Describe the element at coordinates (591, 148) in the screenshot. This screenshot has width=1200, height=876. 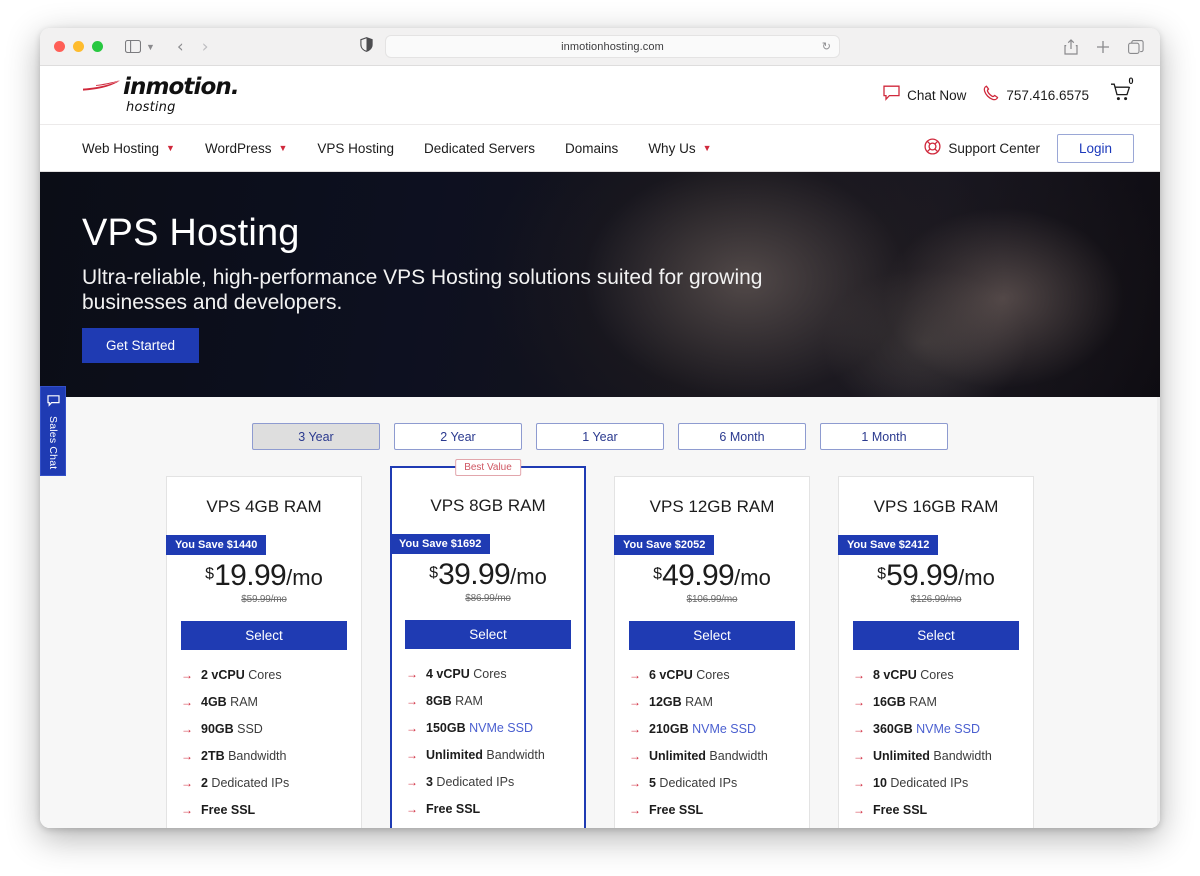
I see `nav-item-domains: Domains` at that location.